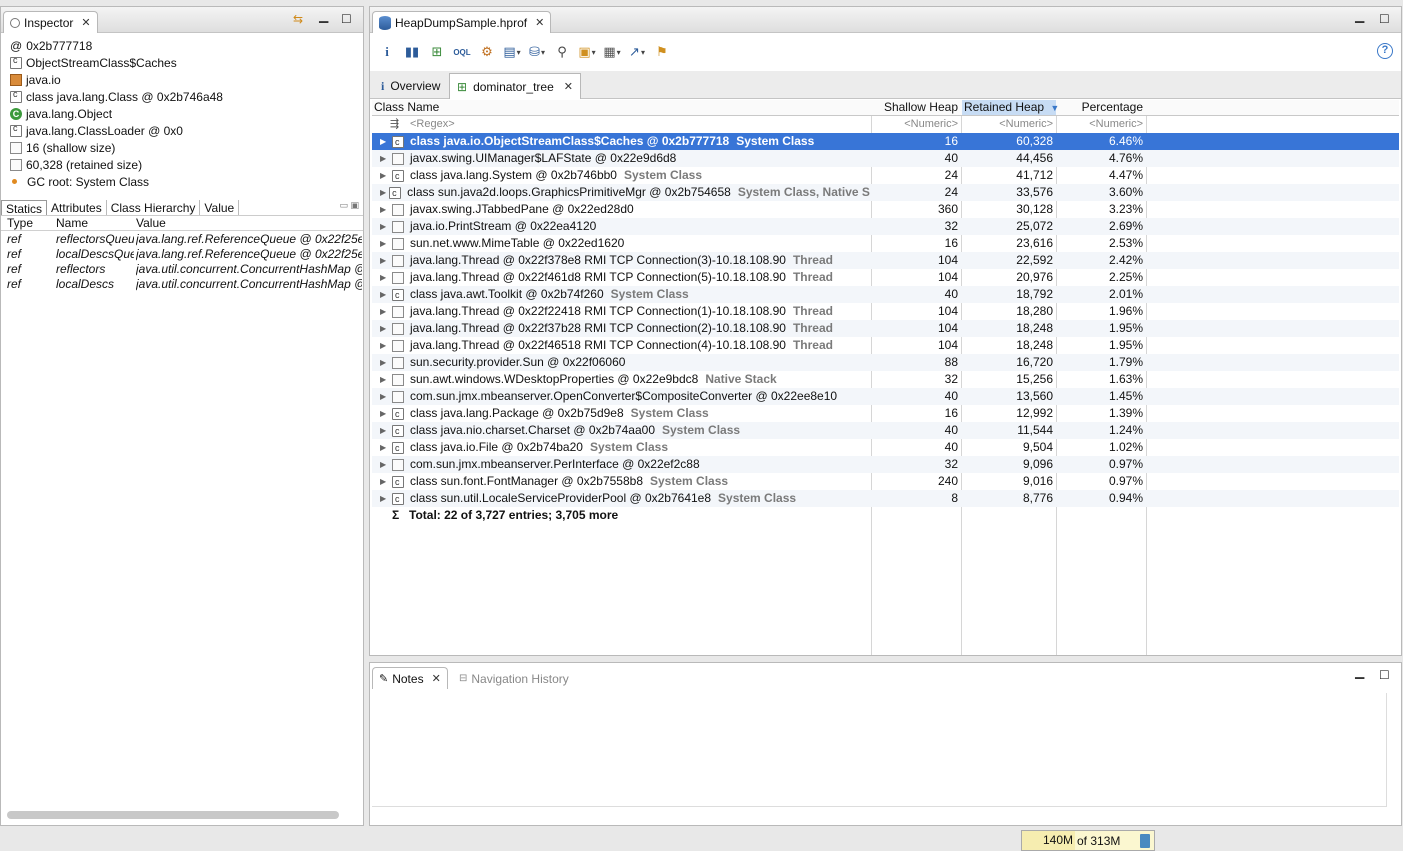 This screenshot has width=1403, height=851. I want to click on total-row: Σ Total: 22 of 3,727 entries; 3,705 more, so click(885, 515).